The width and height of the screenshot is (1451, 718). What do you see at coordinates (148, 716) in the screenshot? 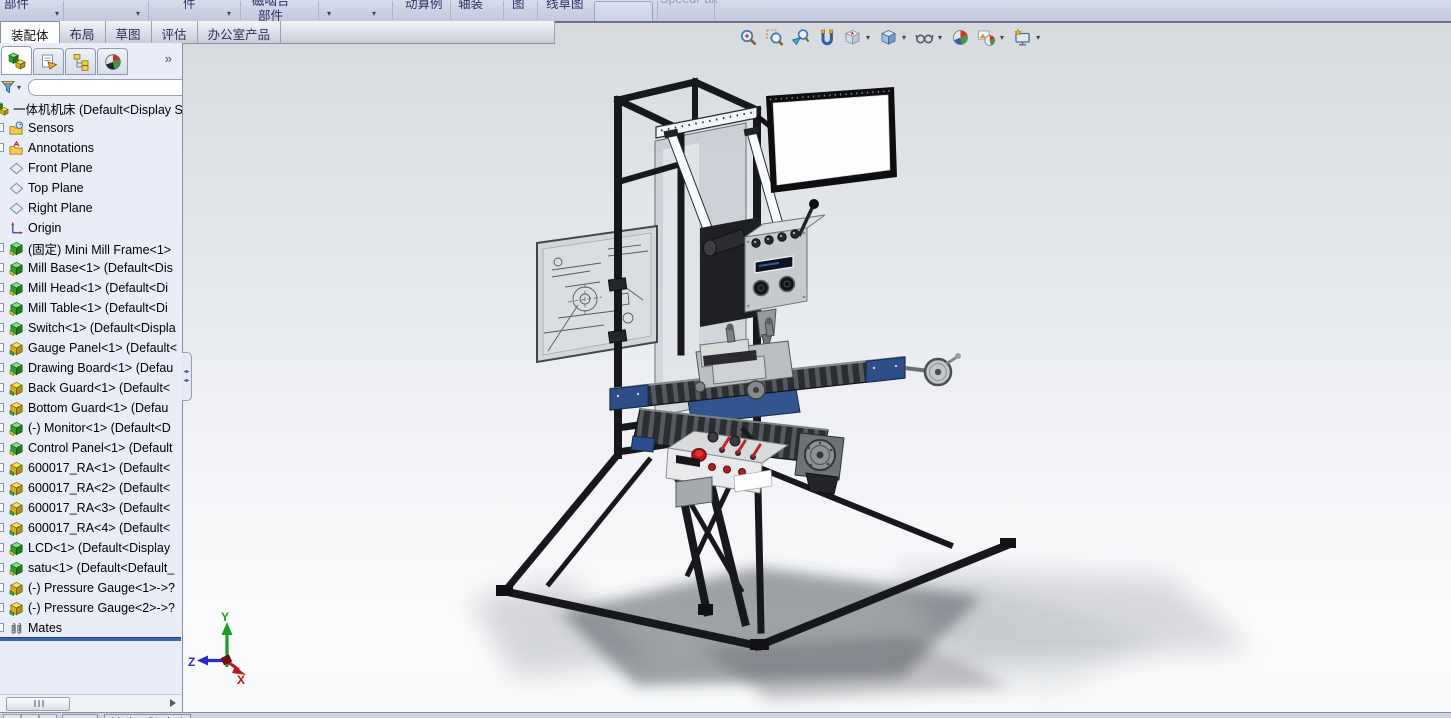
I see `motion-study-tab: Motion Study 1` at bounding box center [148, 716].